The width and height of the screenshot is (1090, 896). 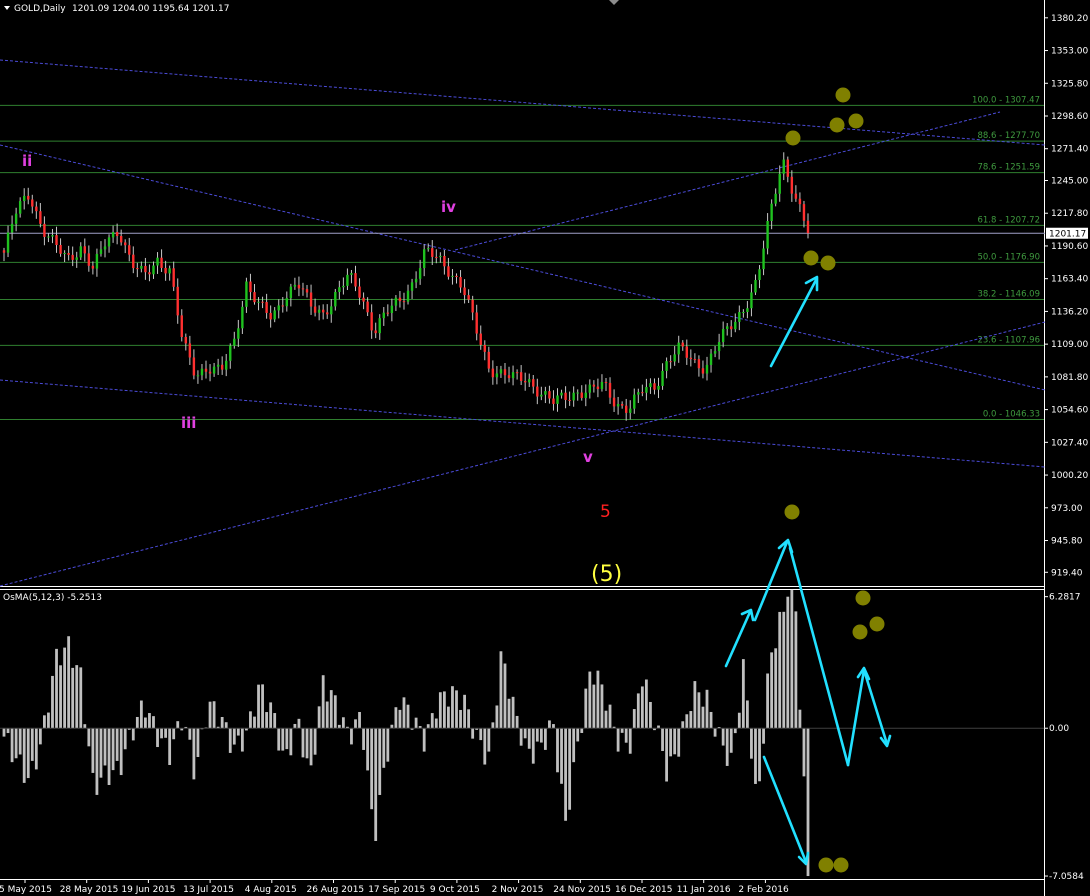 What do you see at coordinates (1069, 181) in the screenshot?
I see `price-tick-label: 1245.00` at bounding box center [1069, 181].